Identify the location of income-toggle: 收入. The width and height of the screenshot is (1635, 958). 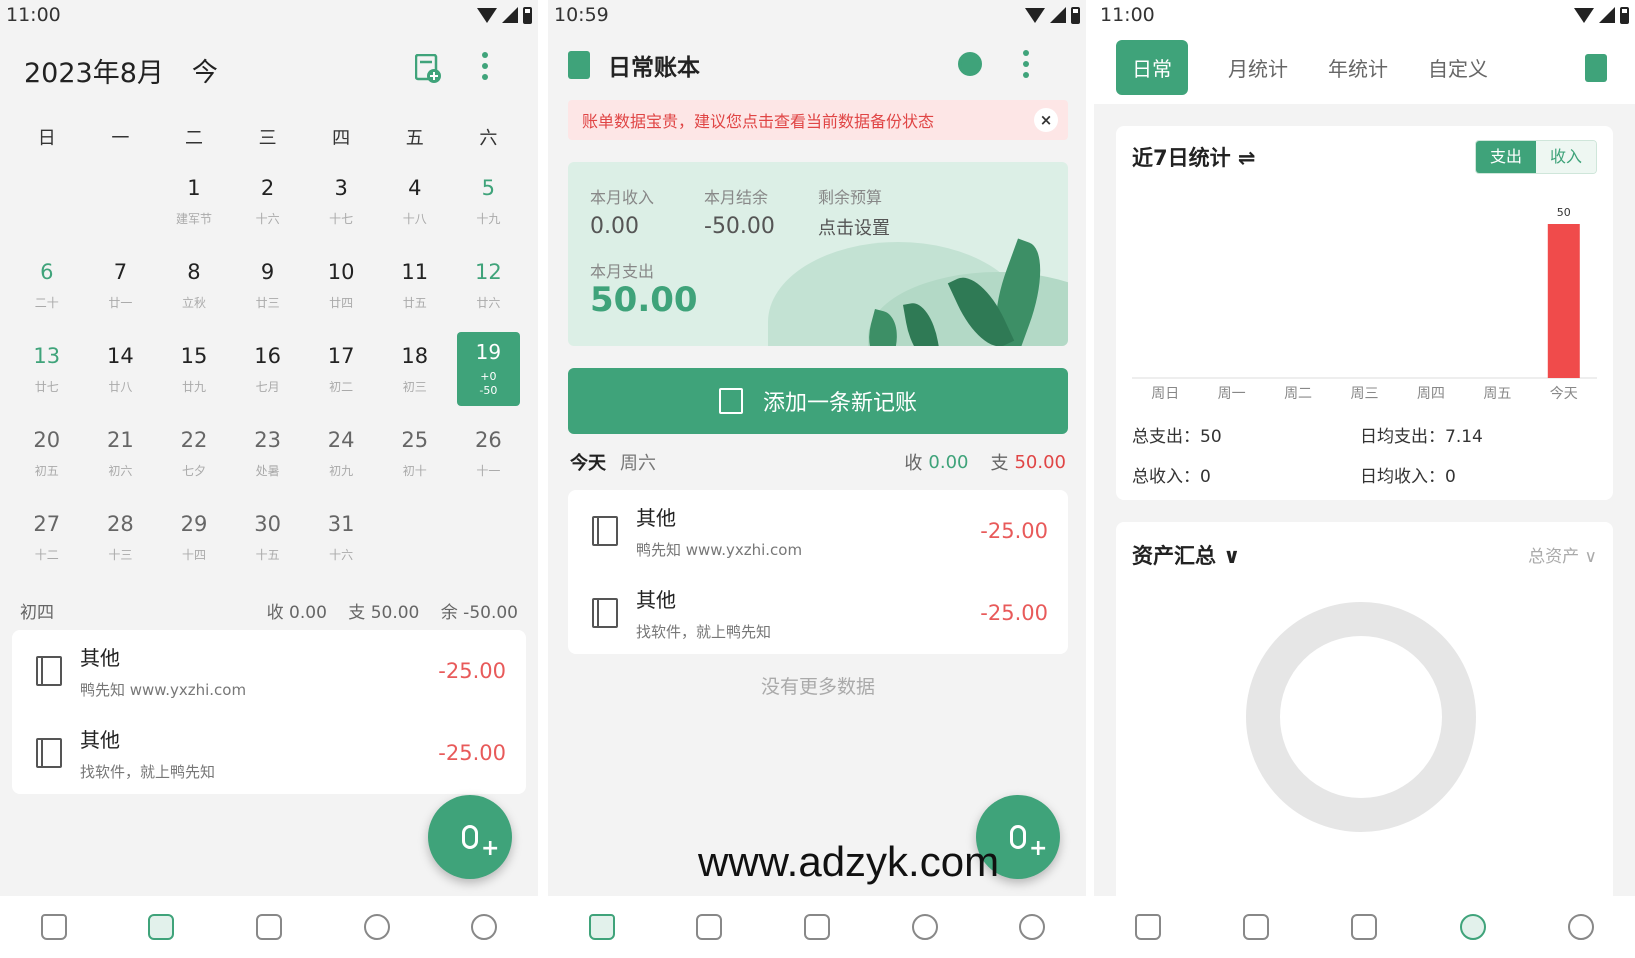
(1566, 157).